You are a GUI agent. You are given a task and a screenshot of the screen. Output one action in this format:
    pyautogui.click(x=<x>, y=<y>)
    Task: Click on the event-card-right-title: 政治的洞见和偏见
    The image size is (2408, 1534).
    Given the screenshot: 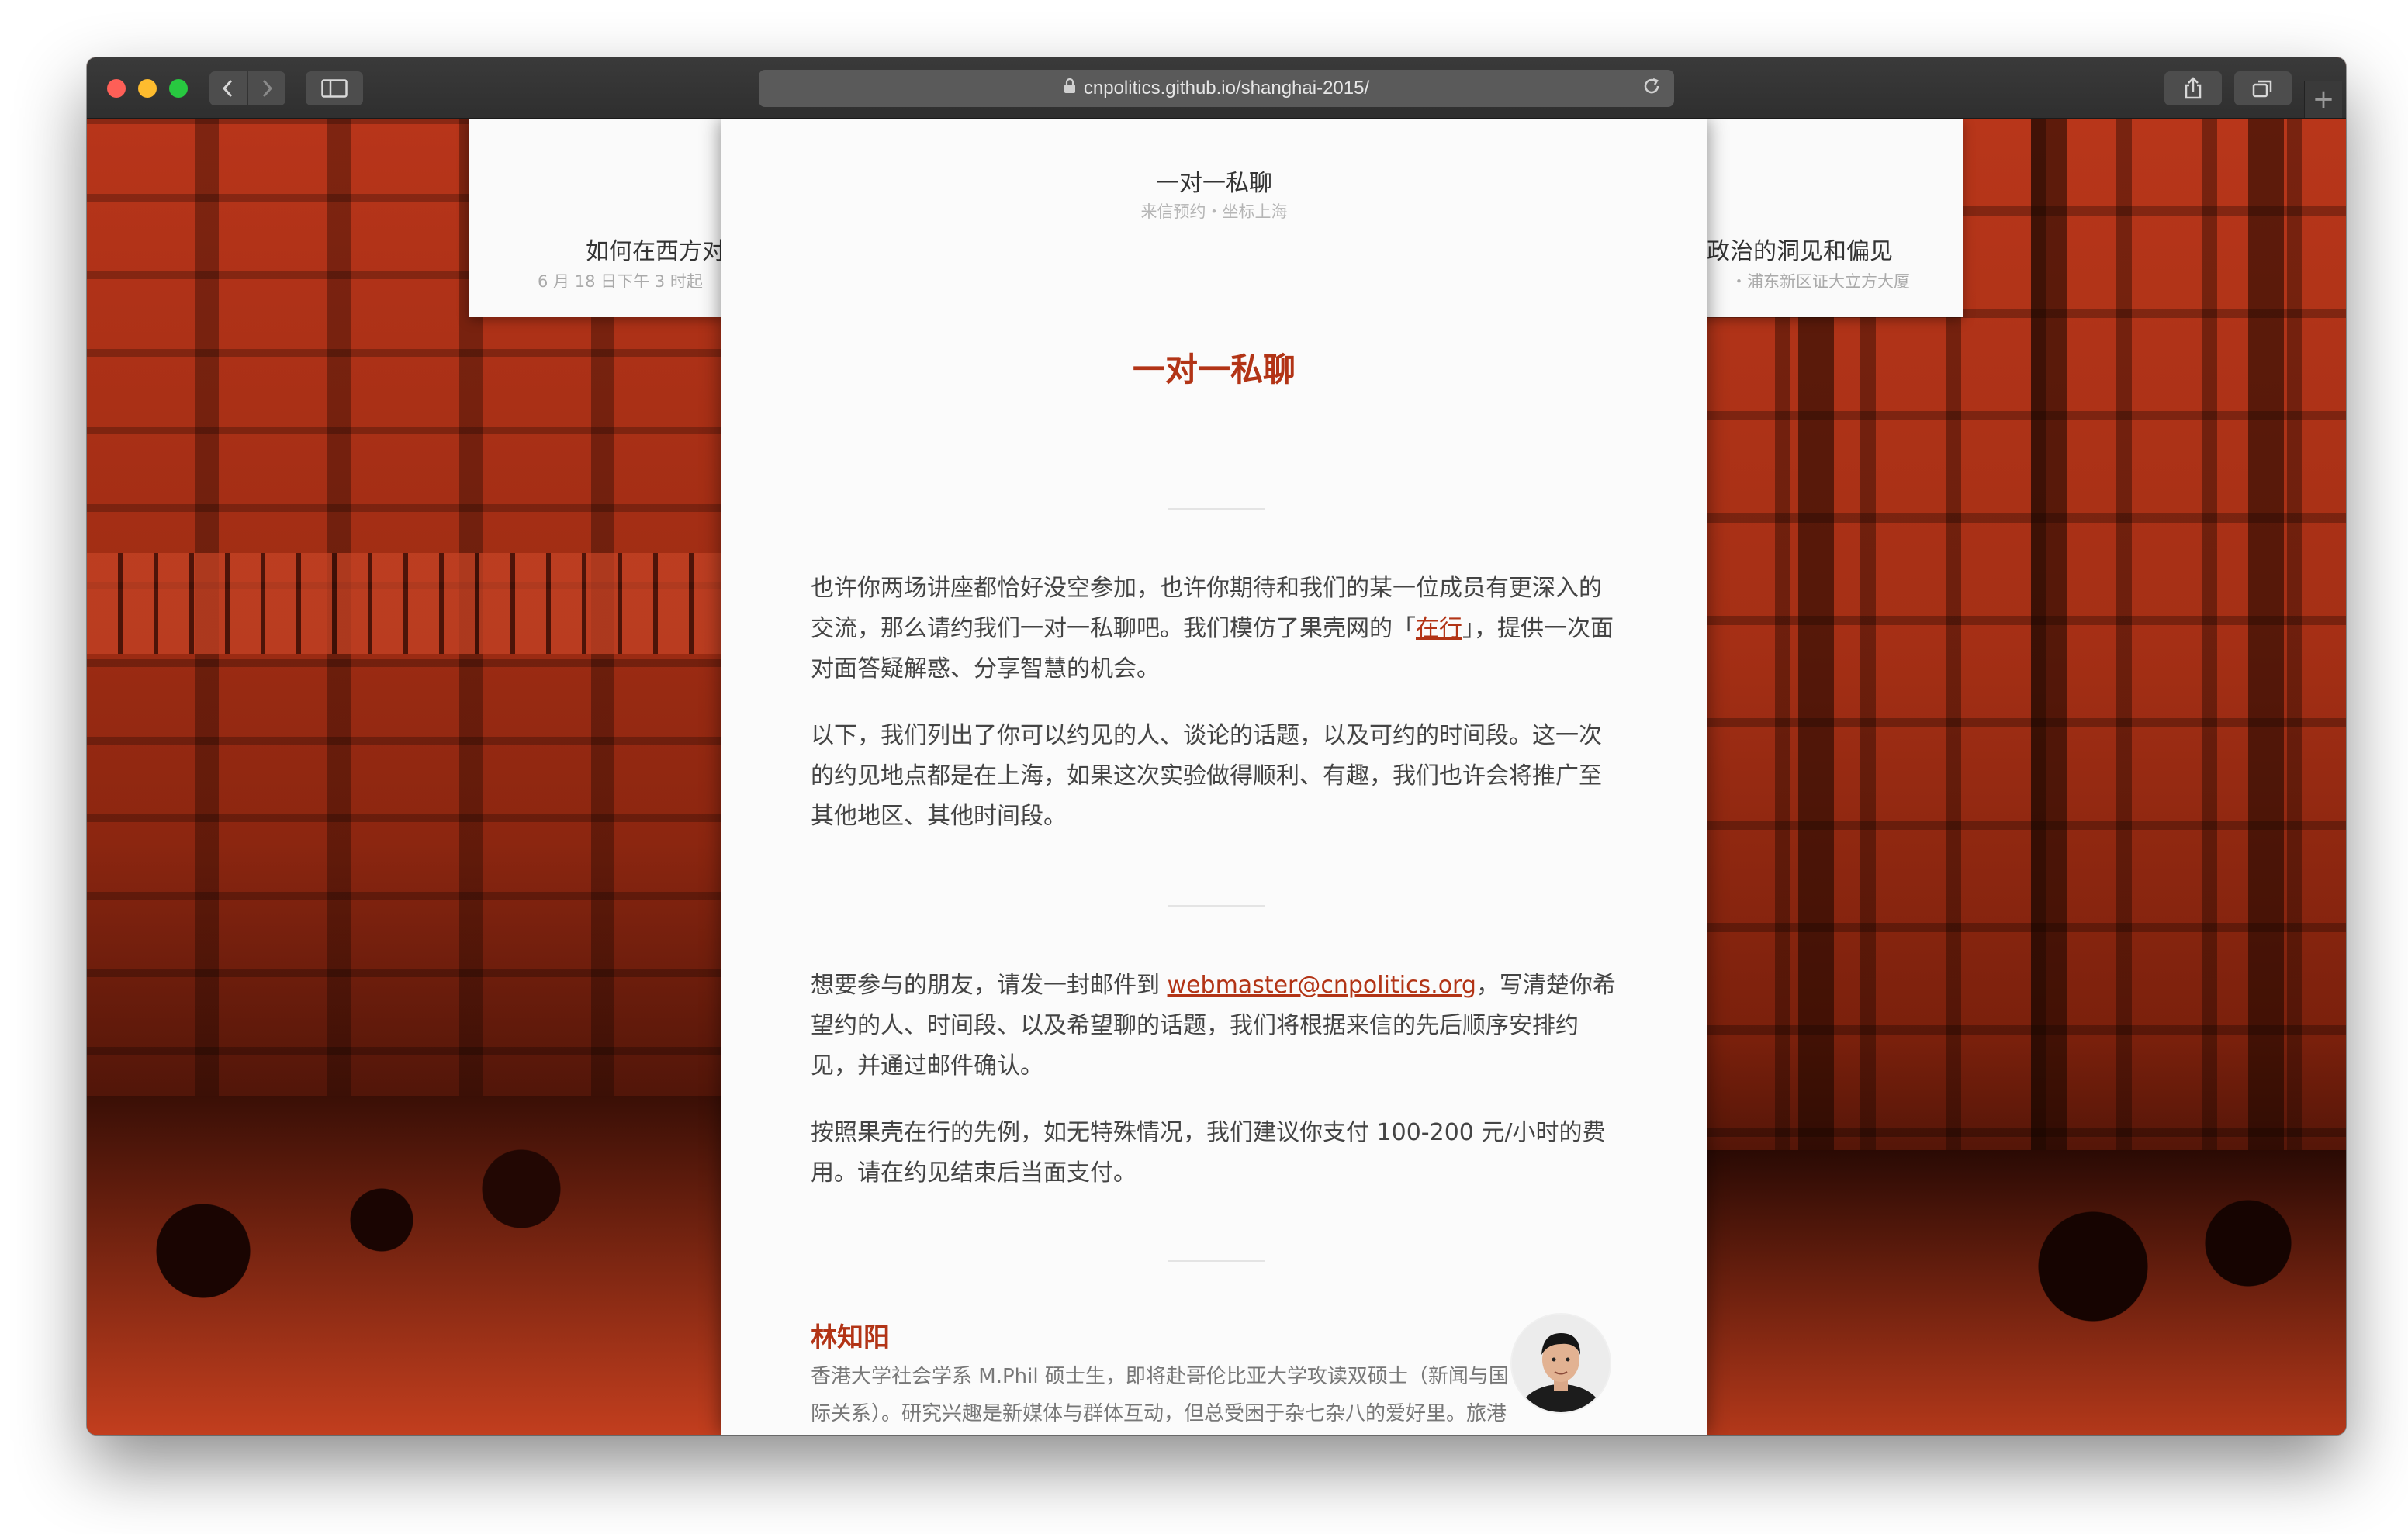 What is the action you would take?
    pyautogui.click(x=1800, y=251)
    